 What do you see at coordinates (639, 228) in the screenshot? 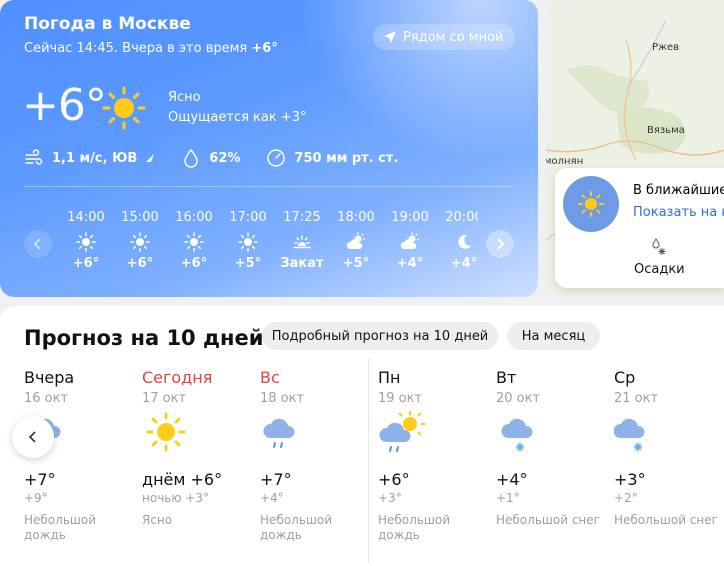
I see `nowcast-card: В ближайшие Показать на ка Осадки` at bounding box center [639, 228].